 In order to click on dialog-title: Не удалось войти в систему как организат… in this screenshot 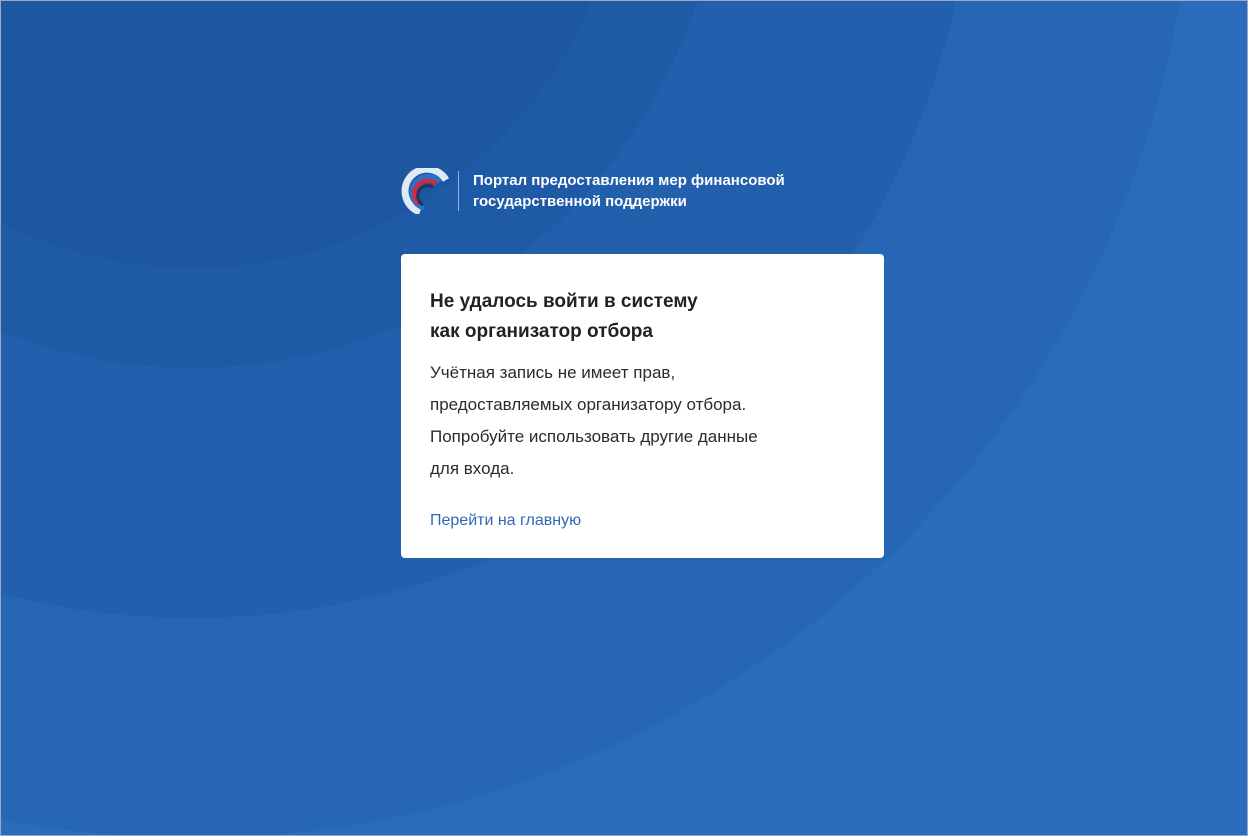, I will do `click(564, 316)`.